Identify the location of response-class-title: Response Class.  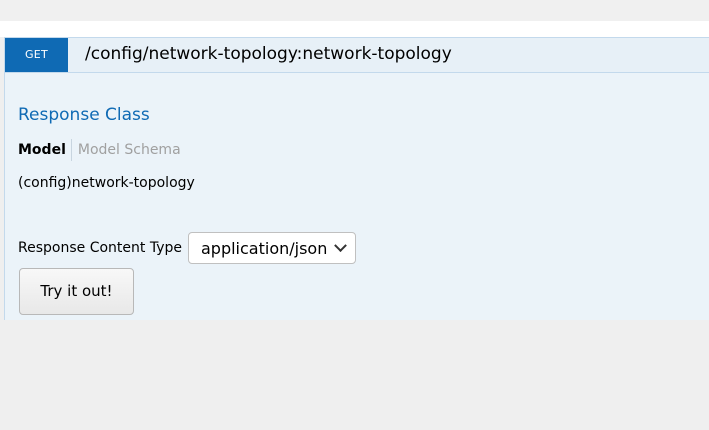
(84, 115).